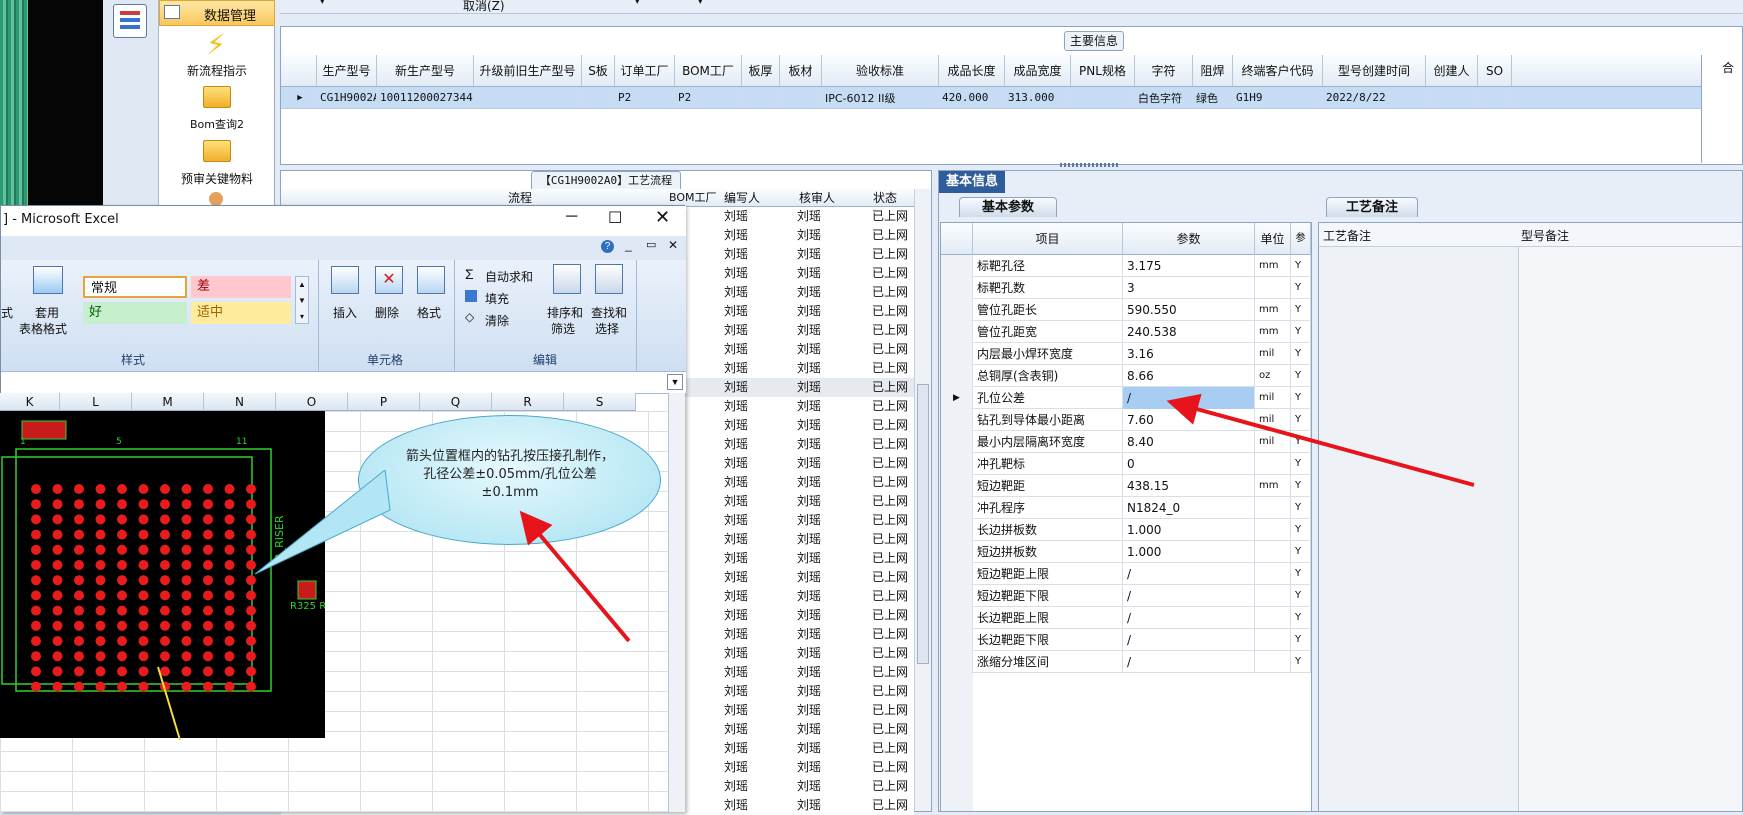  Describe the element at coordinates (169, 703) in the screenshot. I see `arrow-yellow` at that location.